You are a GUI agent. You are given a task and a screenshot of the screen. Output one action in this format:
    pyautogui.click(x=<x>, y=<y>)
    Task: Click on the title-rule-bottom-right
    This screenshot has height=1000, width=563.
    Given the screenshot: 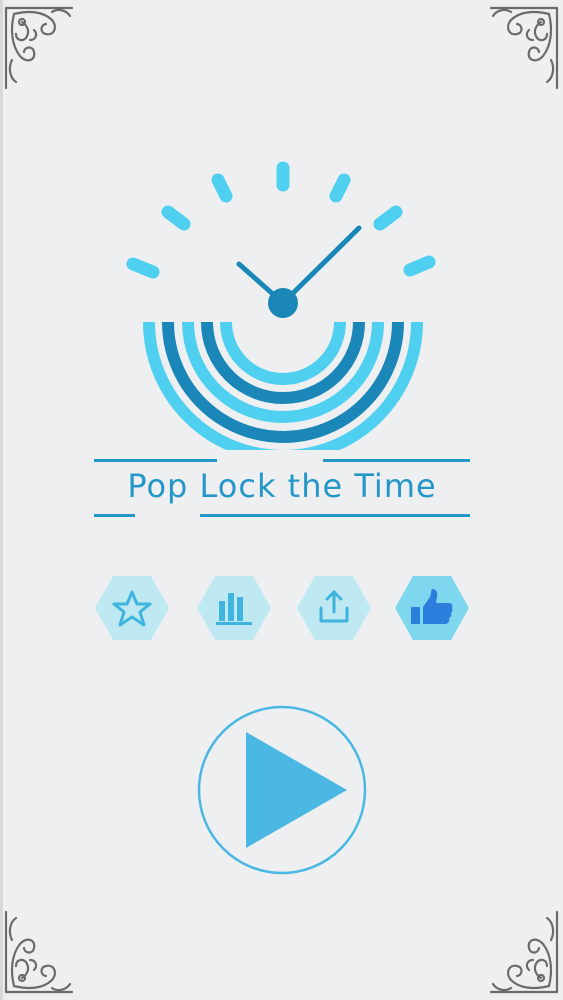 What is the action you would take?
    pyautogui.click(x=335, y=515)
    